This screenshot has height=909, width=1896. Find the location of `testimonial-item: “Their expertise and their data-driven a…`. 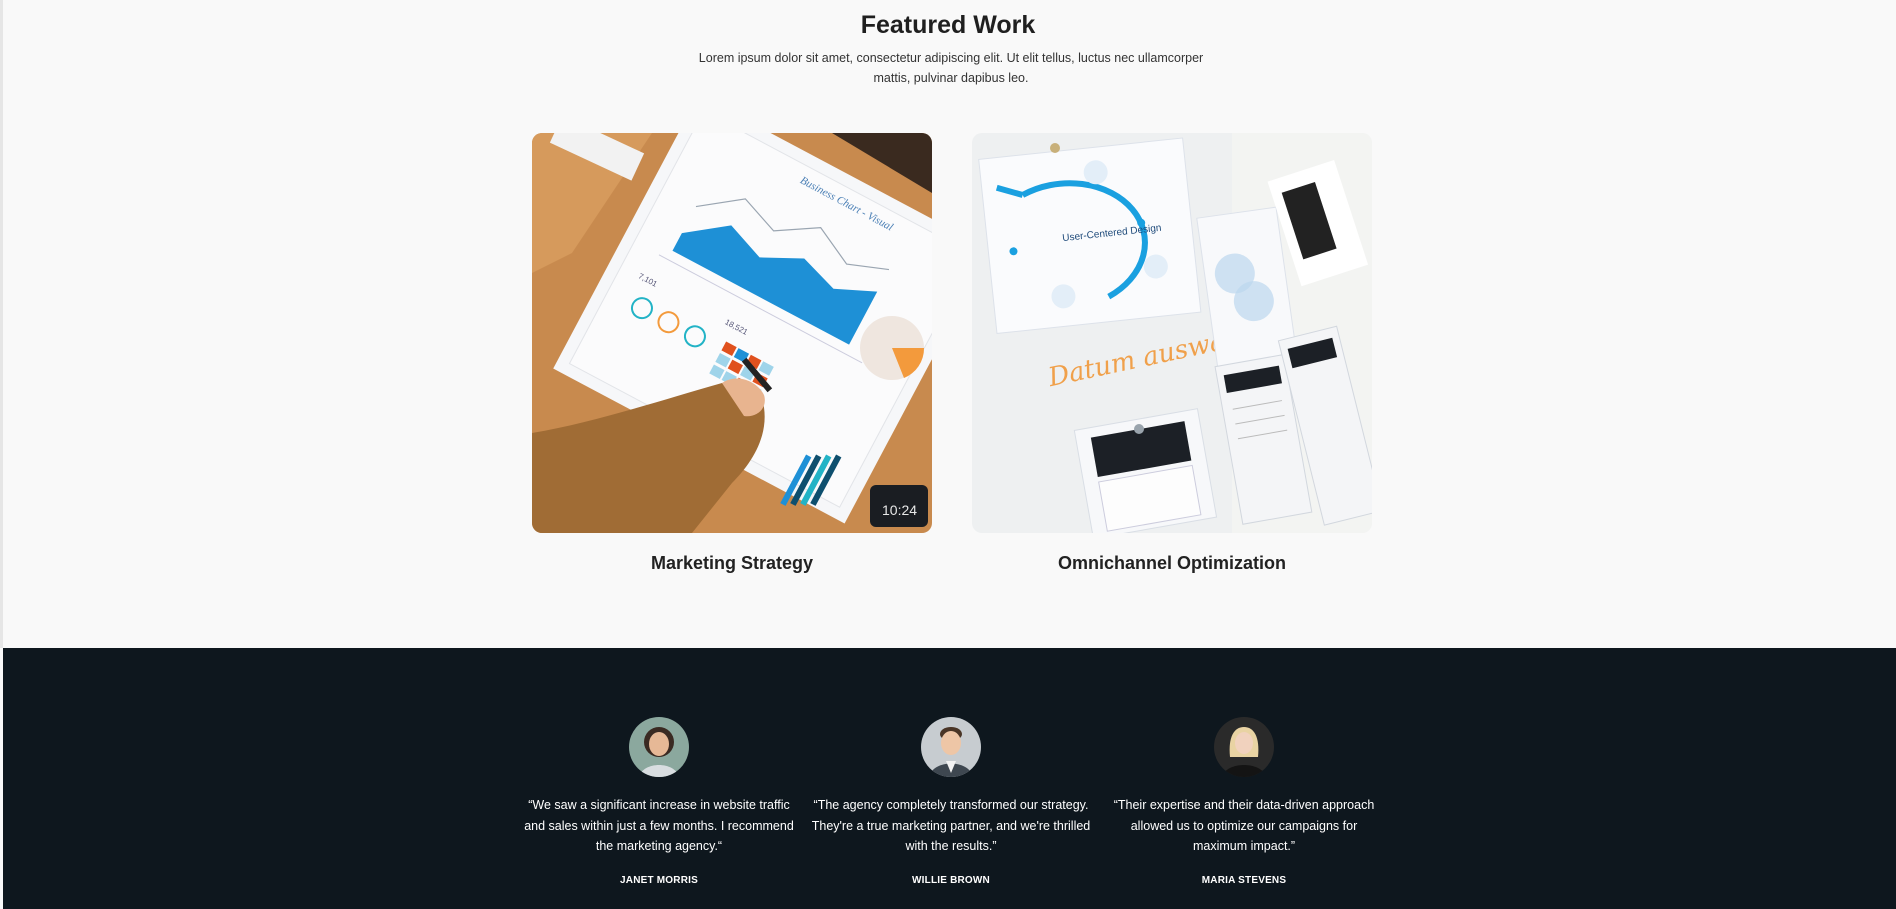

testimonial-item: “Their expertise and their data-driven a… is located at coordinates (1244, 801).